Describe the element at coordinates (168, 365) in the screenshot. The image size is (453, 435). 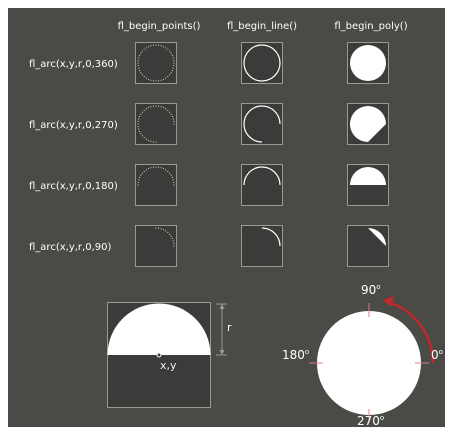
I see `center-label: x,y` at that location.